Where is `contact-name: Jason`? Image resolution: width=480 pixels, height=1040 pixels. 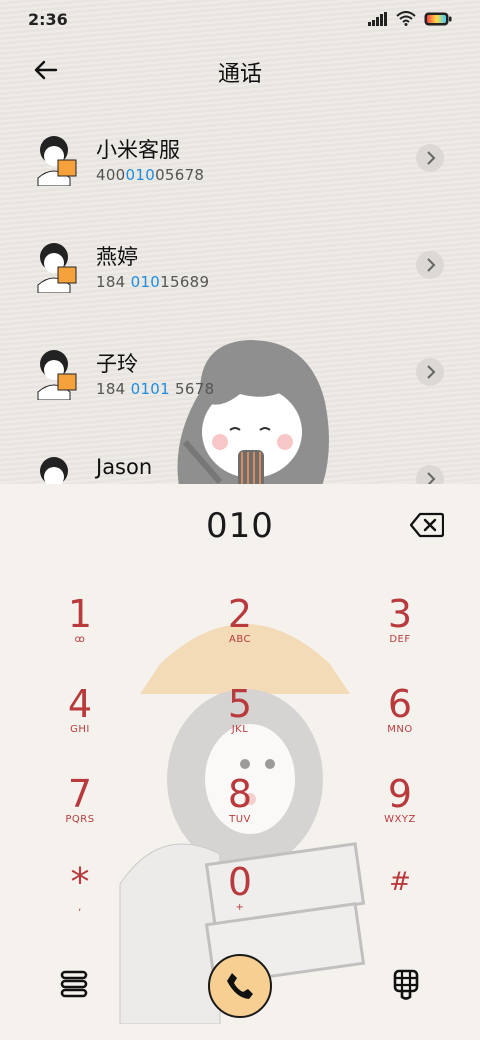 contact-name: Jason is located at coordinates (124, 467).